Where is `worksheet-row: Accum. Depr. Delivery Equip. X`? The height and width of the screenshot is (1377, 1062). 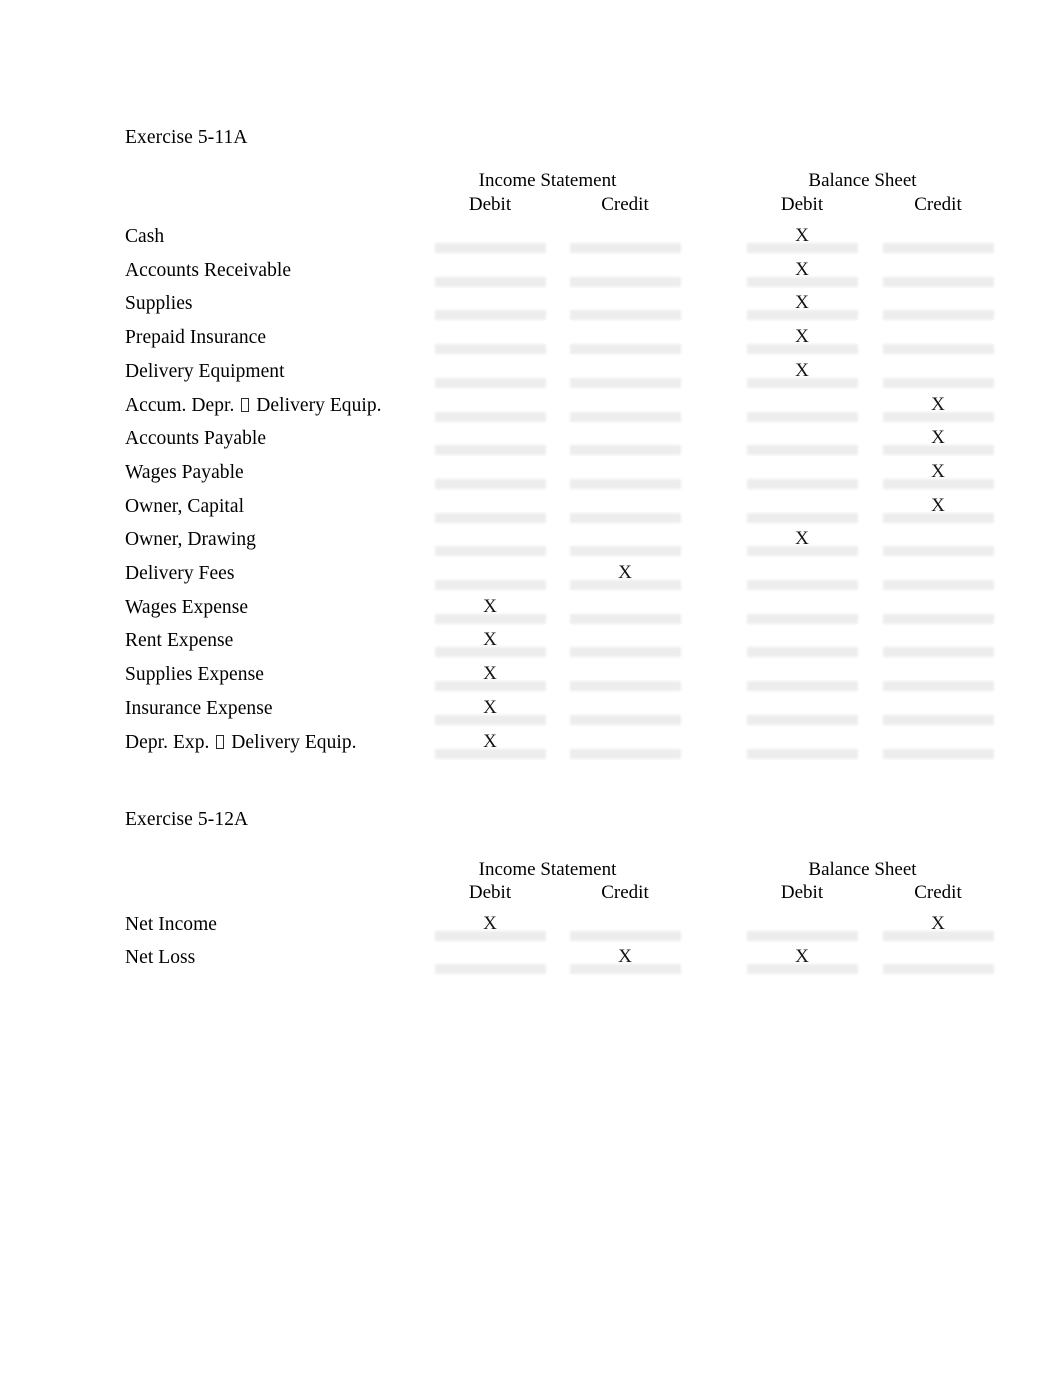
worksheet-row: Accum. Depr. Delivery Equip. X is located at coordinates (531, 411).